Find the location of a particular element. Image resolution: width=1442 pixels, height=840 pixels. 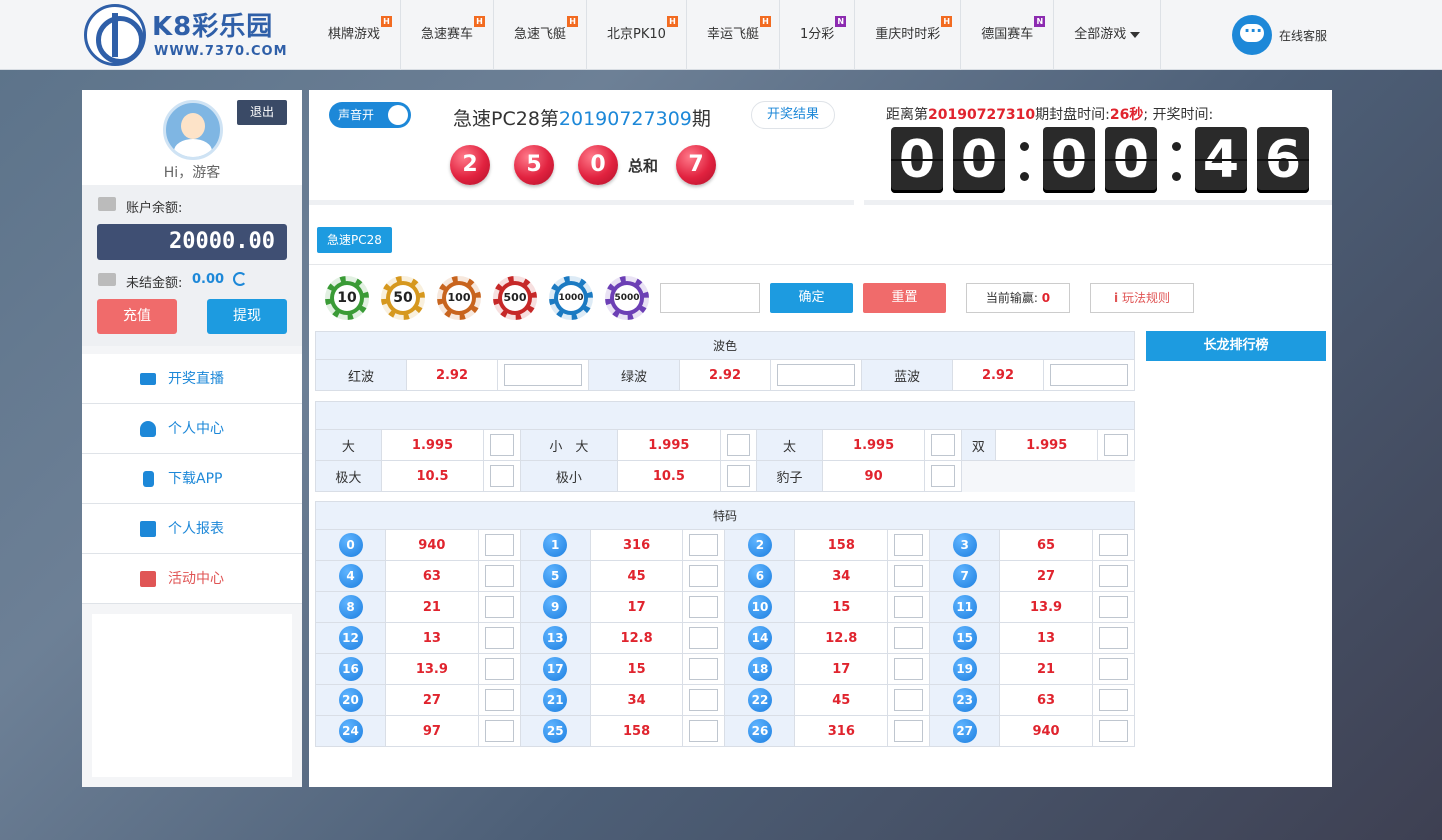

nav-item-speed-racing: 急速赛车 H is located at coordinates (448, 35).